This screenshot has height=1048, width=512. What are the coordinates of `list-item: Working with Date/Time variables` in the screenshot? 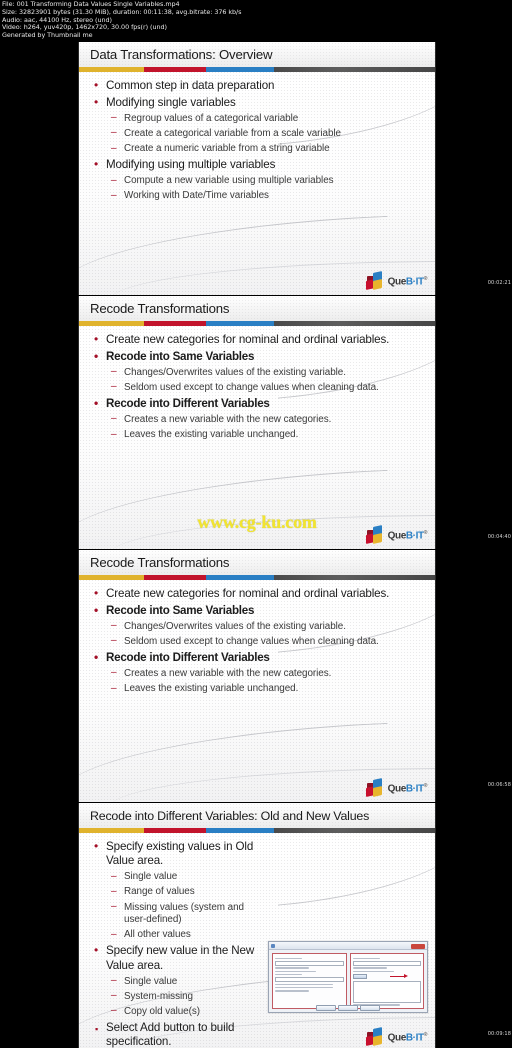 It's located at (258, 196).